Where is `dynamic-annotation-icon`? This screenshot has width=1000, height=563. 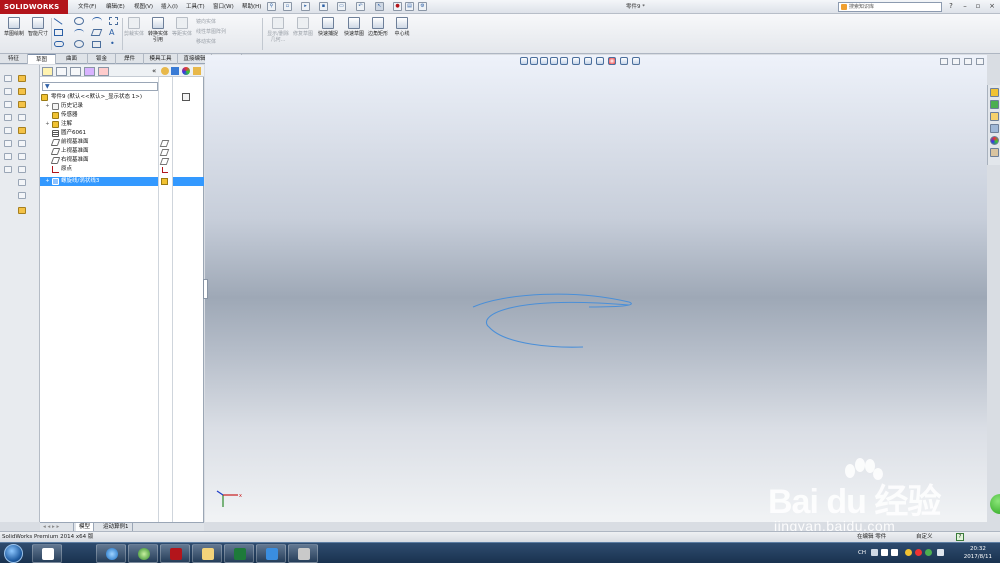 dynamic-annotation-icon is located at coordinates (564, 61).